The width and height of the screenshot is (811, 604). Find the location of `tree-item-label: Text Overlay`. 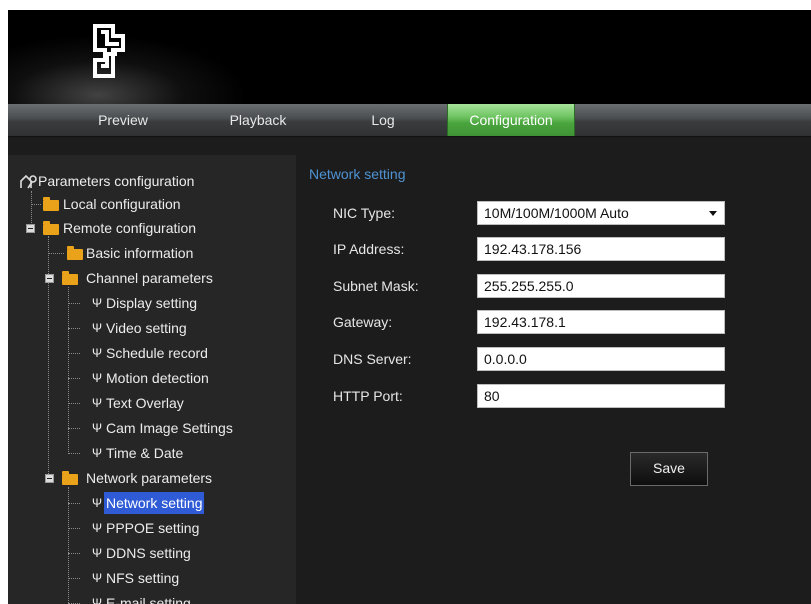

tree-item-label: Text Overlay is located at coordinates (145, 403).